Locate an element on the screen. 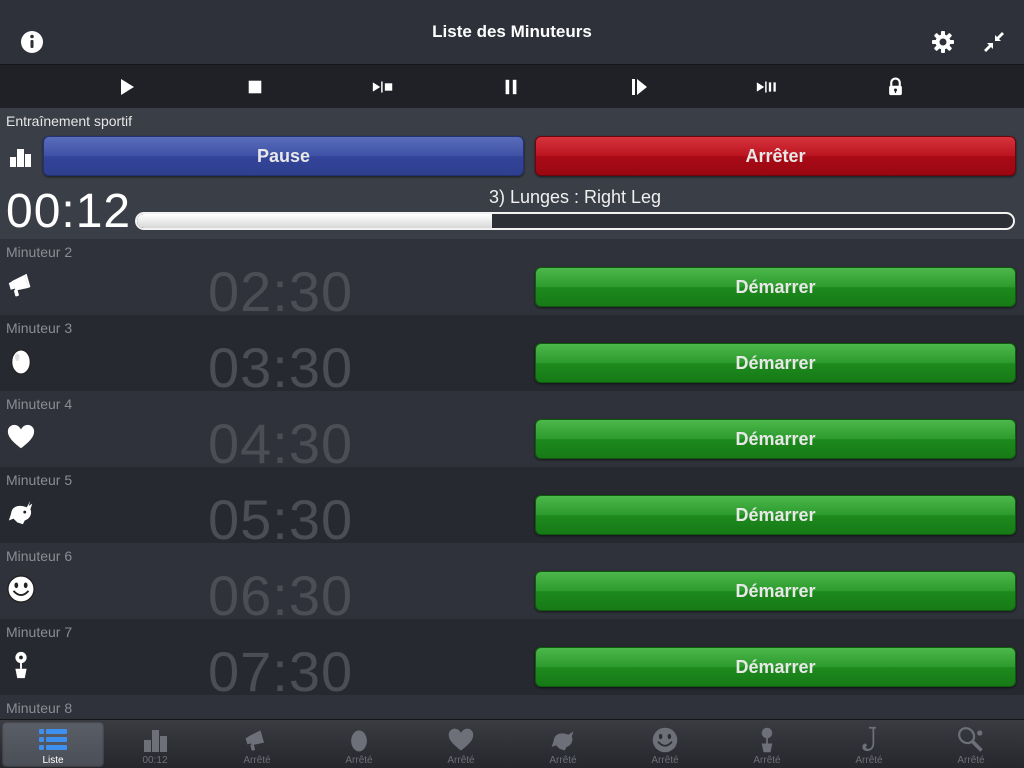  timer-row: Minuteur 4 04:30 Démarrer is located at coordinates (512, 433).